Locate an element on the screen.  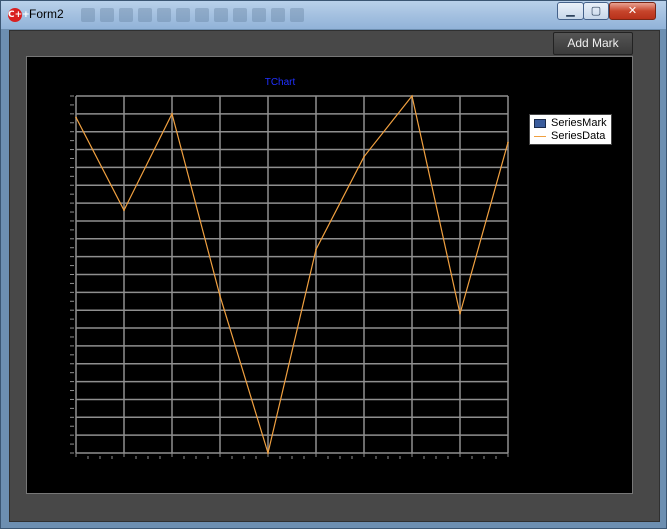
legend-item-seriesmark: SeriesMark is located at coordinates (570, 123).